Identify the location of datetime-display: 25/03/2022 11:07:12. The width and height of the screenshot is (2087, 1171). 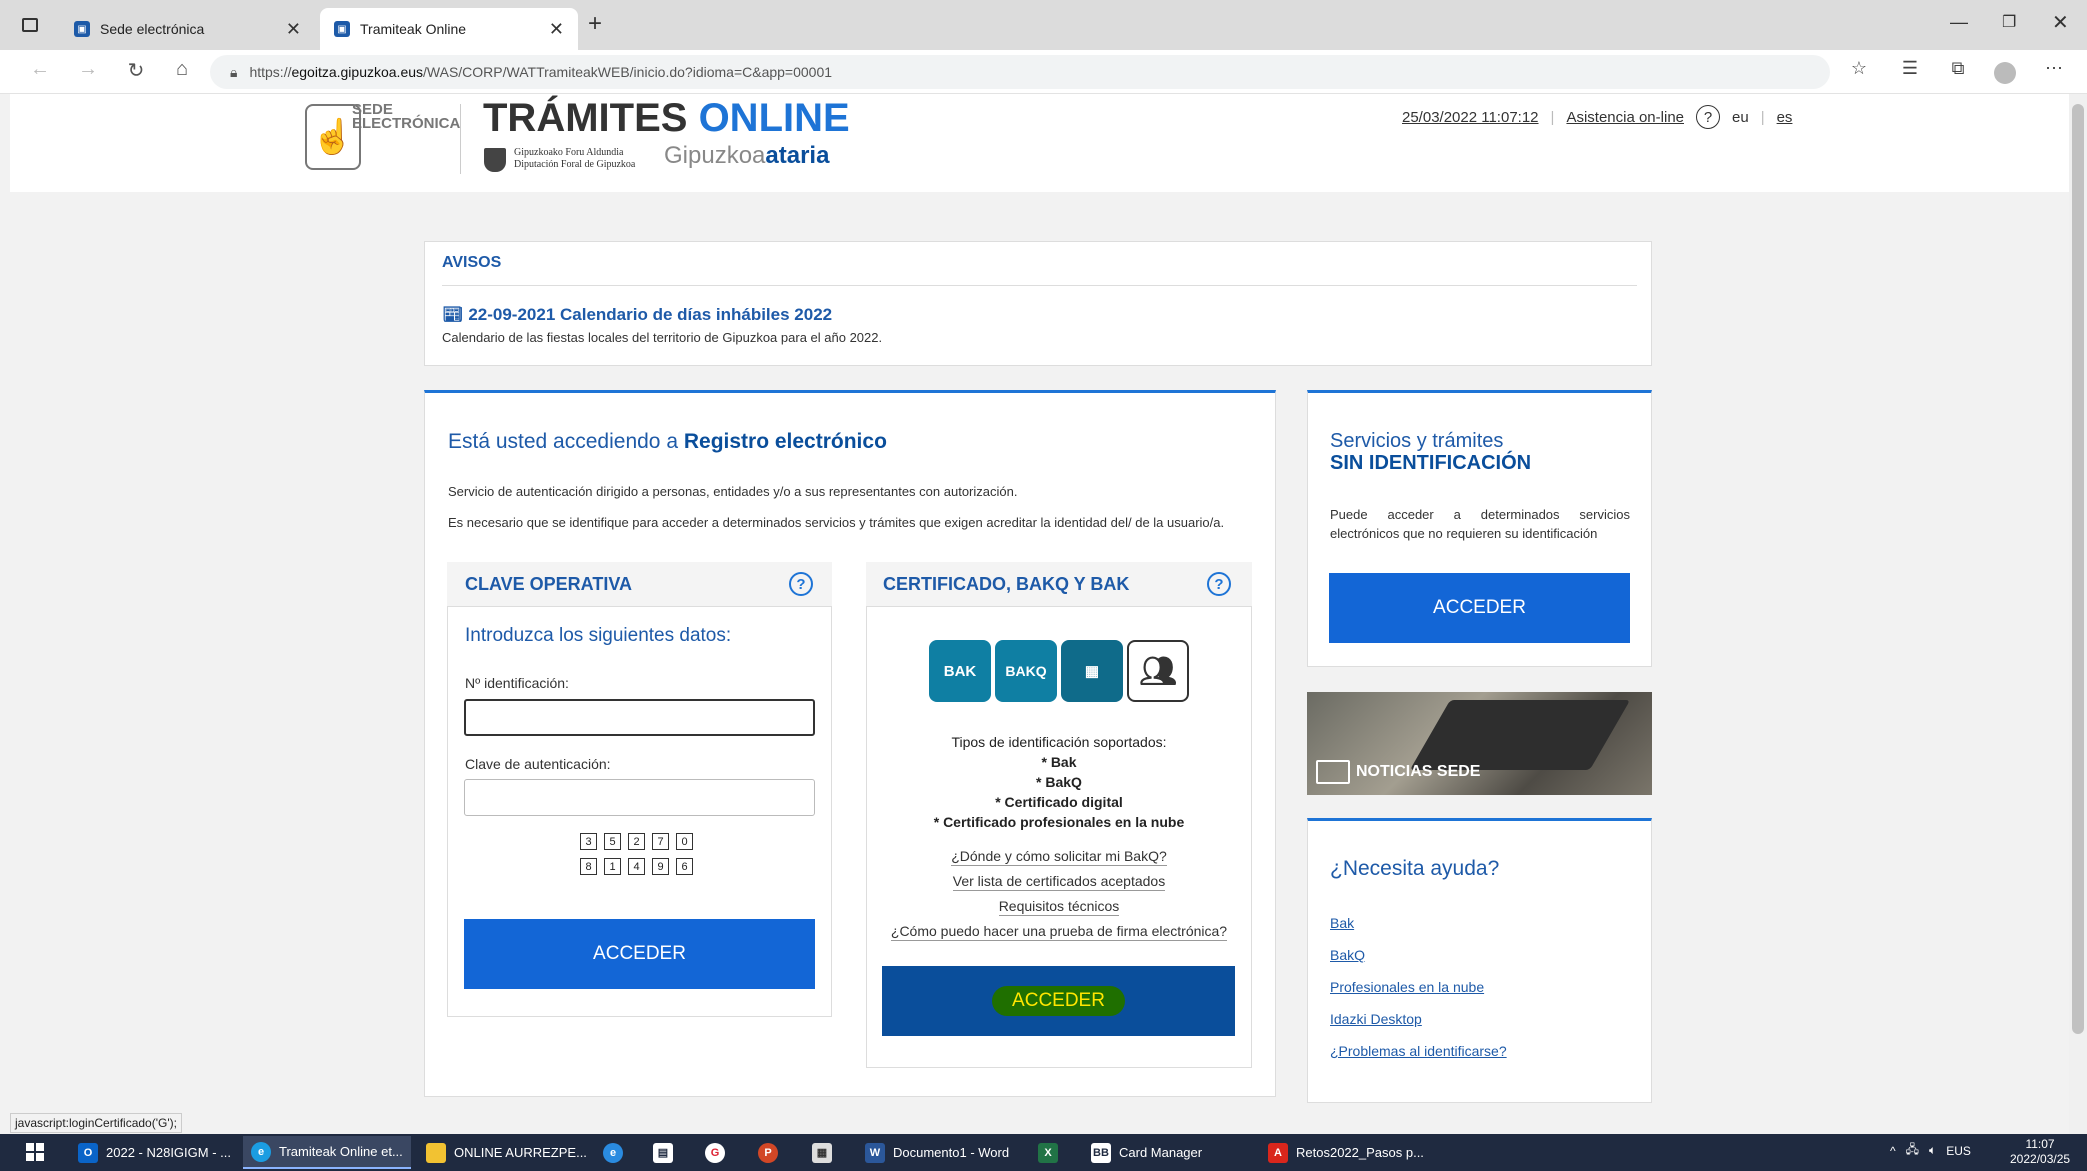
(1470, 117).